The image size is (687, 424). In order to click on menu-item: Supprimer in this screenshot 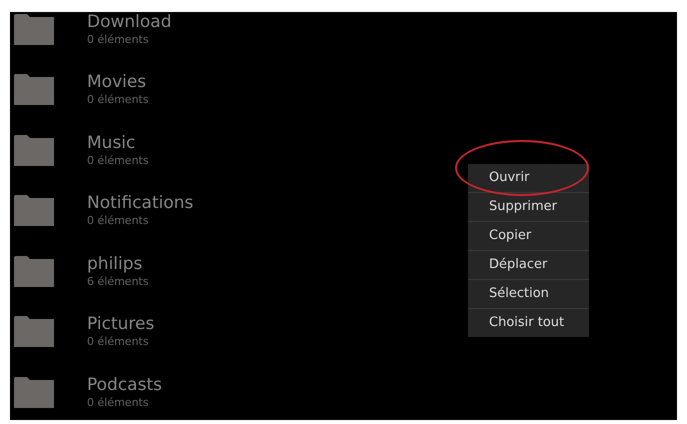, I will do `click(528, 207)`.